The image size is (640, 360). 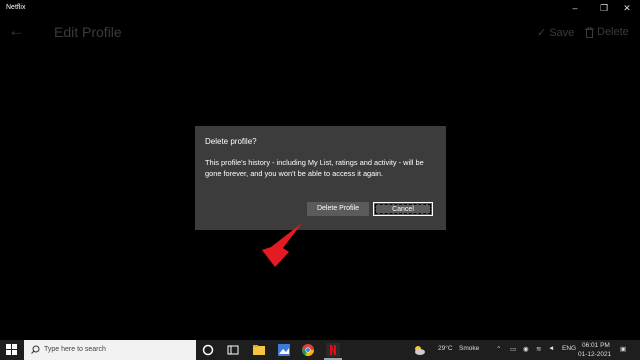 What do you see at coordinates (589, 32) in the screenshot?
I see `trash-icon` at bounding box center [589, 32].